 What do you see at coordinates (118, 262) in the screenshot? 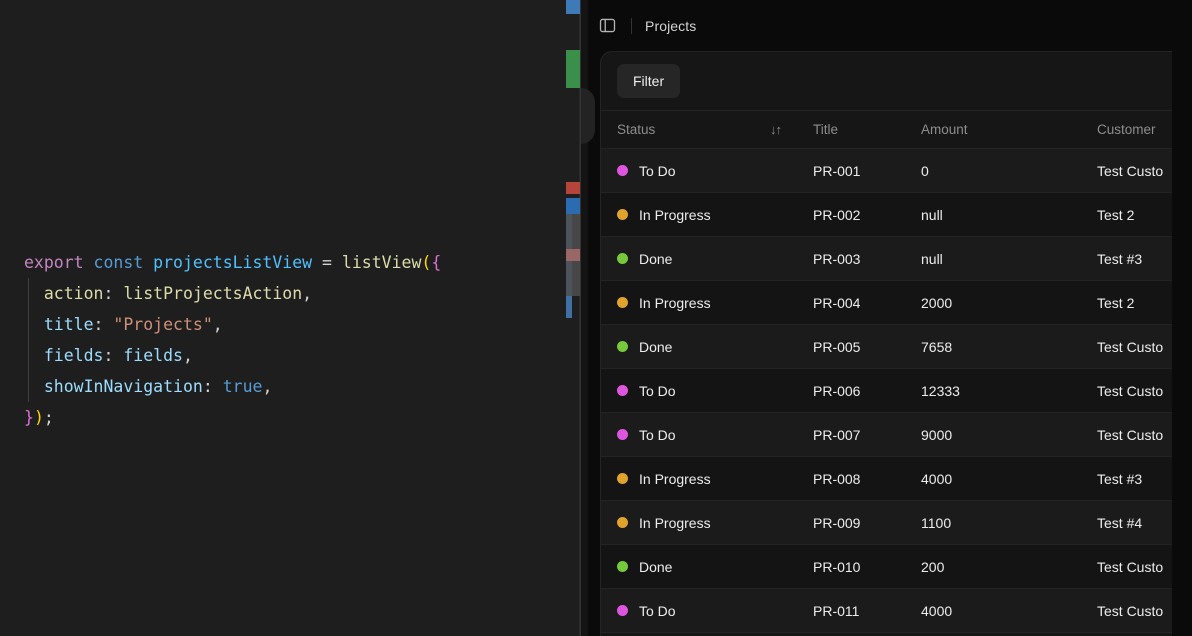
I see `code-token: const` at bounding box center [118, 262].